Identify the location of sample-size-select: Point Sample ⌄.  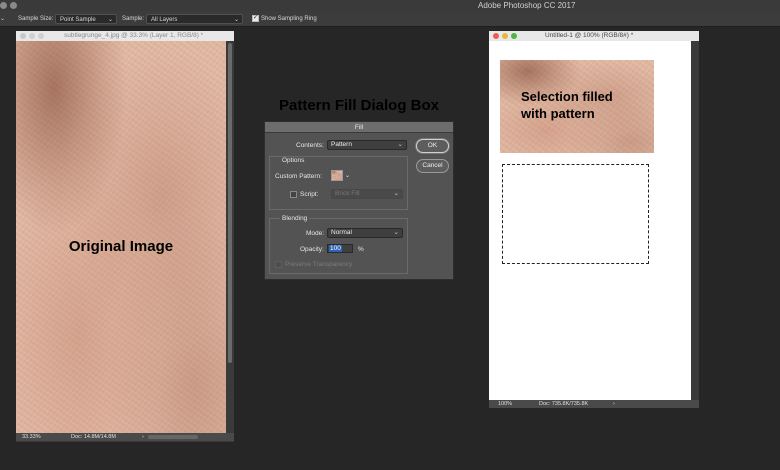
(86, 19).